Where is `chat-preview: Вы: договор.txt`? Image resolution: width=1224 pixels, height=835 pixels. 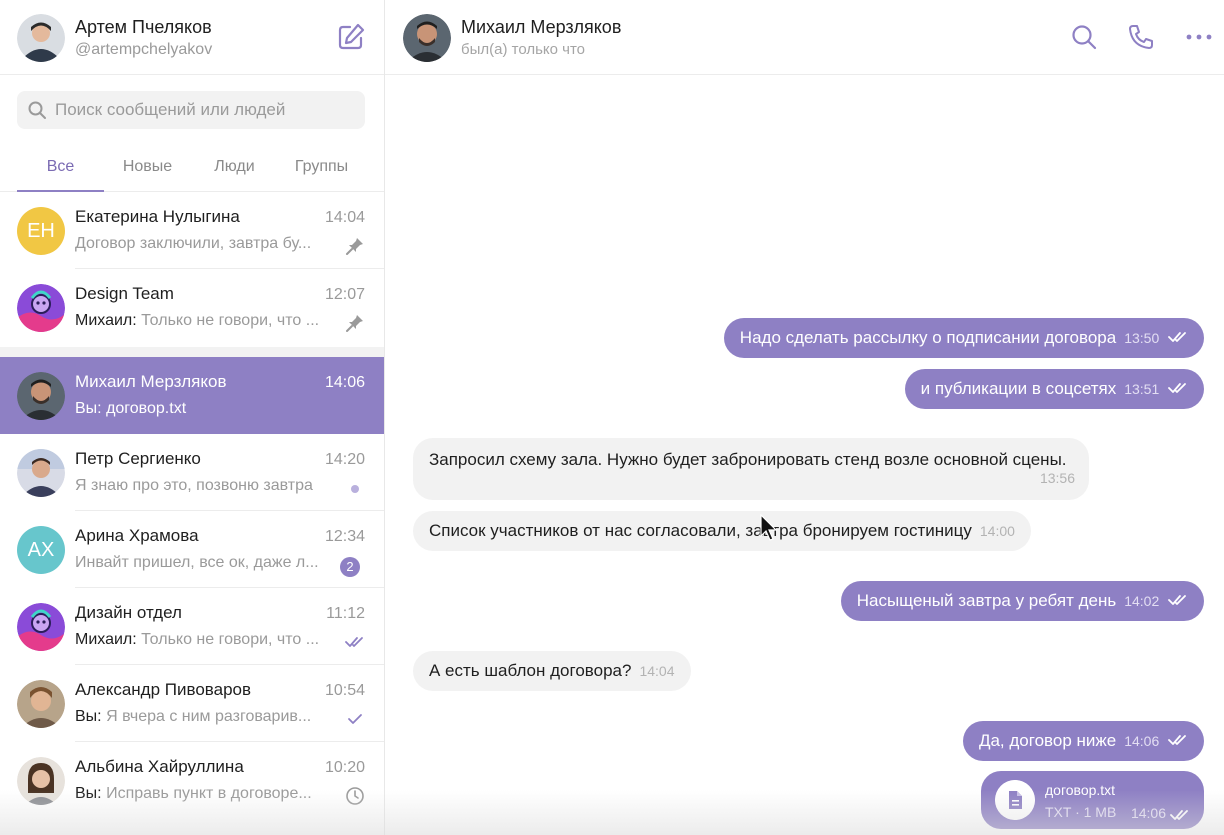 chat-preview: Вы: договор.txt is located at coordinates (131, 408).